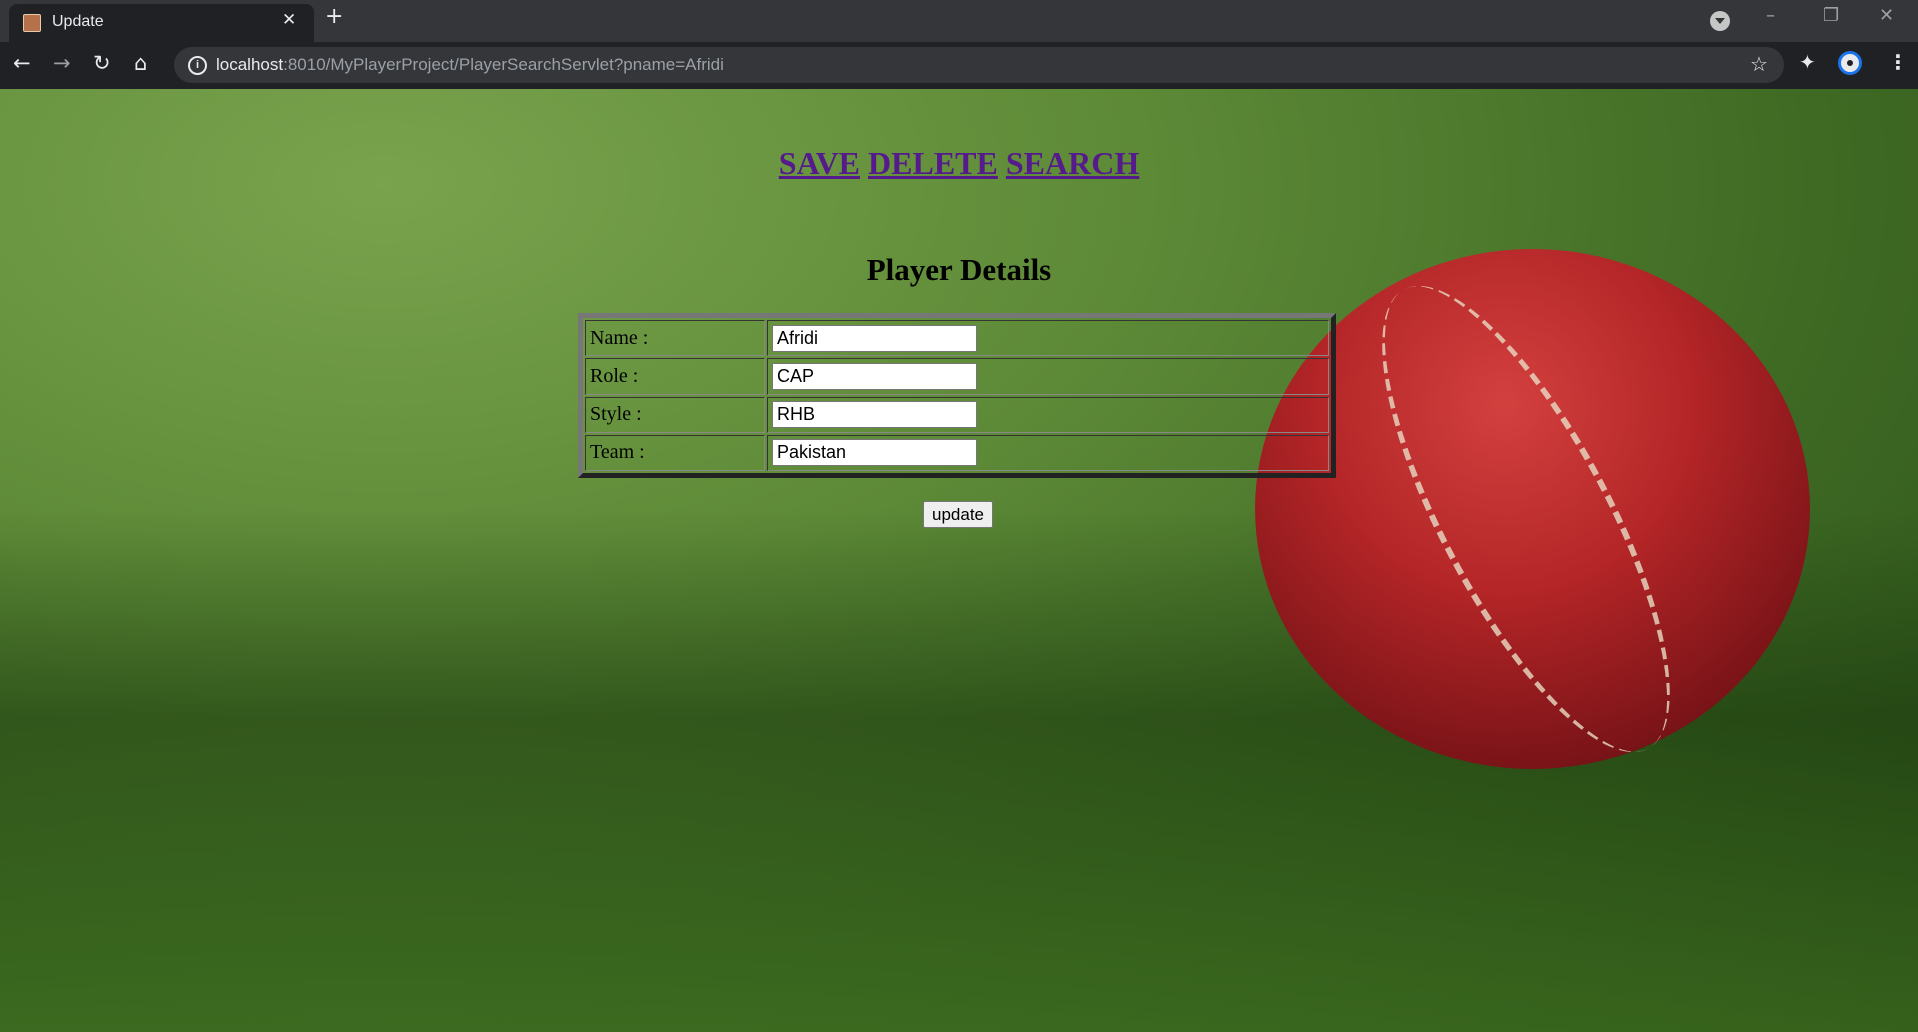 Image resolution: width=1918 pixels, height=1032 pixels. Describe the element at coordinates (22, 63) in the screenshot. I see `back-icon: ←` at that location.